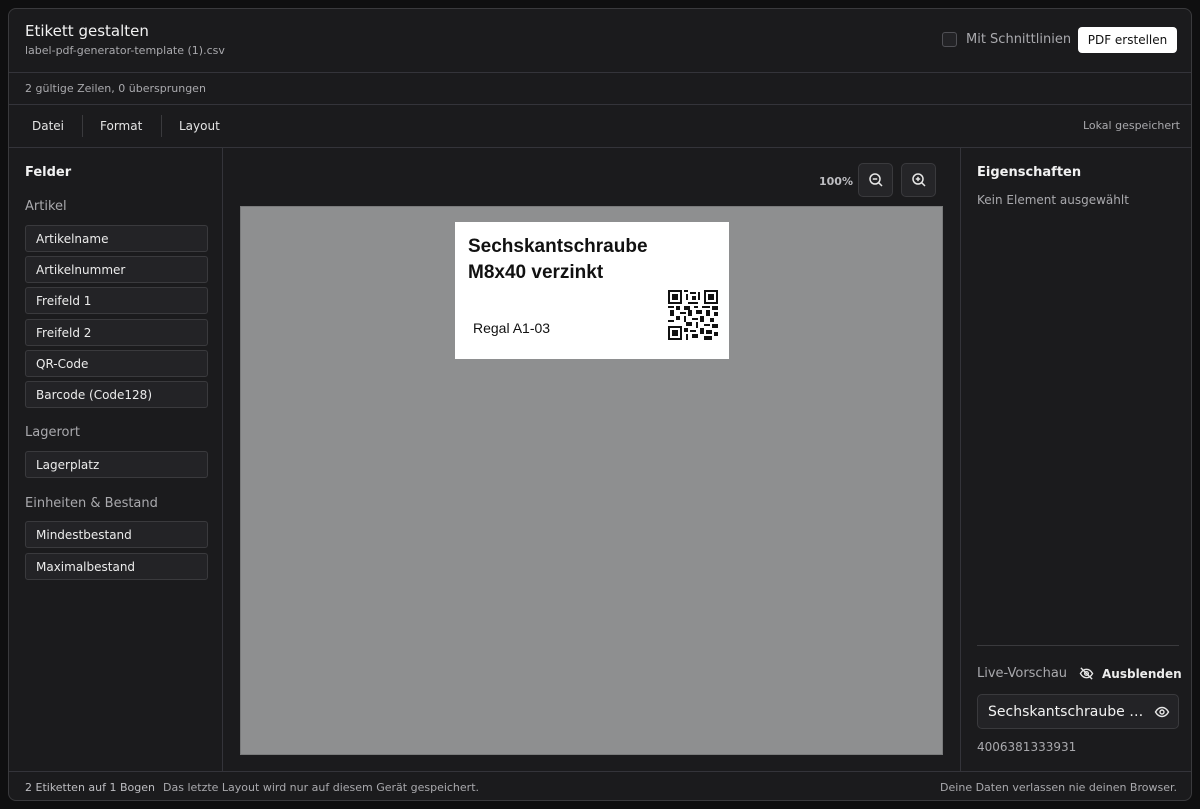  I want to click on fields-title: Felder, so click(48, 172).